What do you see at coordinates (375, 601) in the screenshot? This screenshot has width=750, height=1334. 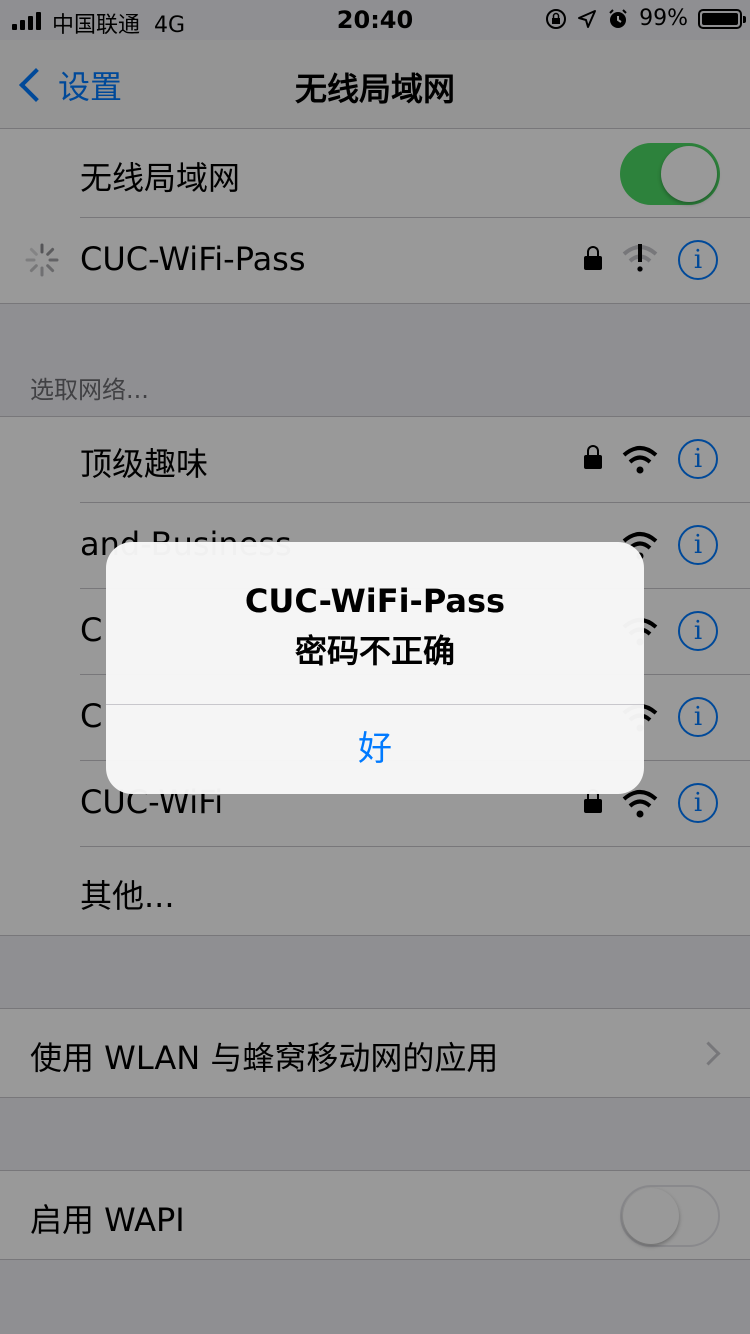 I see `alert-title: CUC-WiFi-Pass` at bounding box center [375, 601].